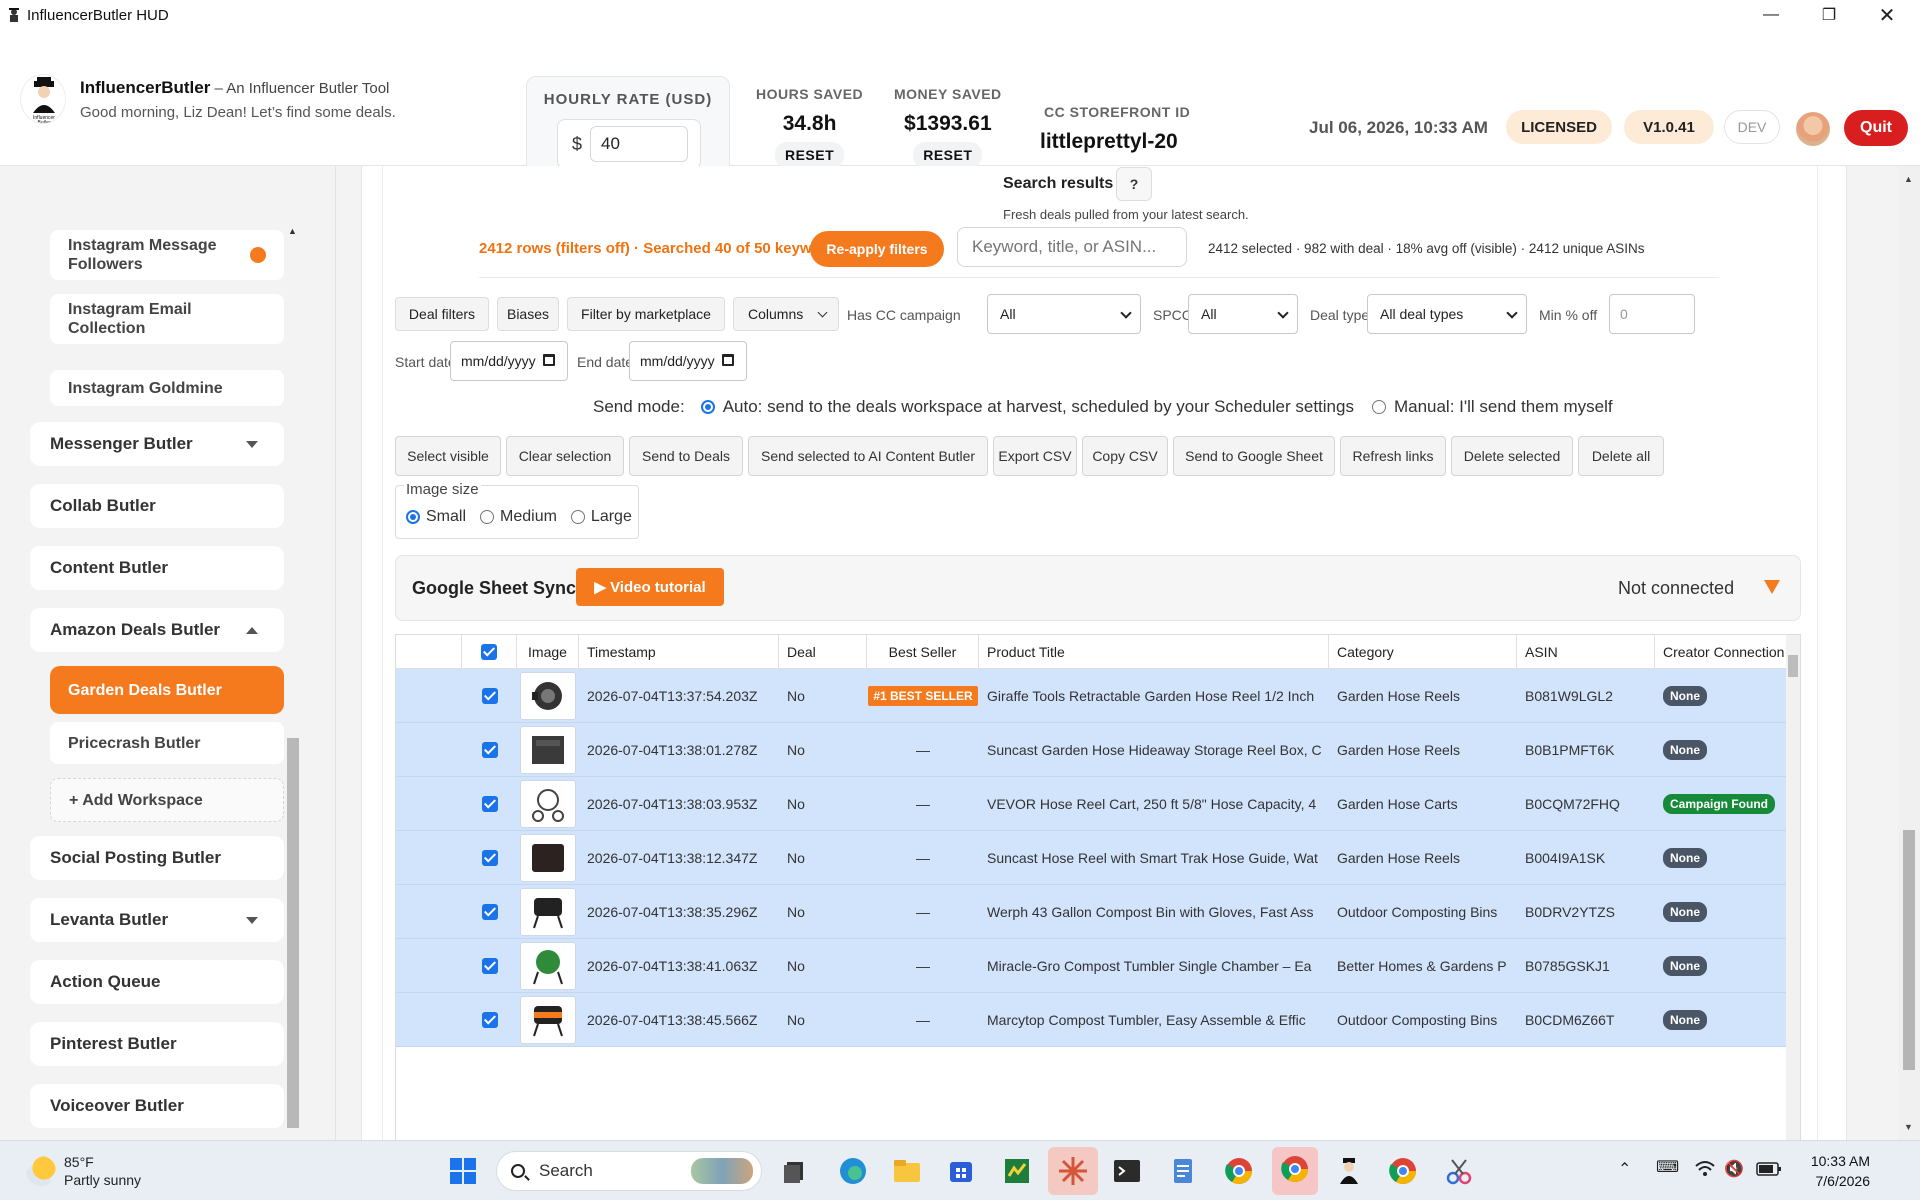  Describe the element at coordinates (157, 920) in the screenshot. I see `sidebar-item-levanta-butler: Levanta Butler` at that location.